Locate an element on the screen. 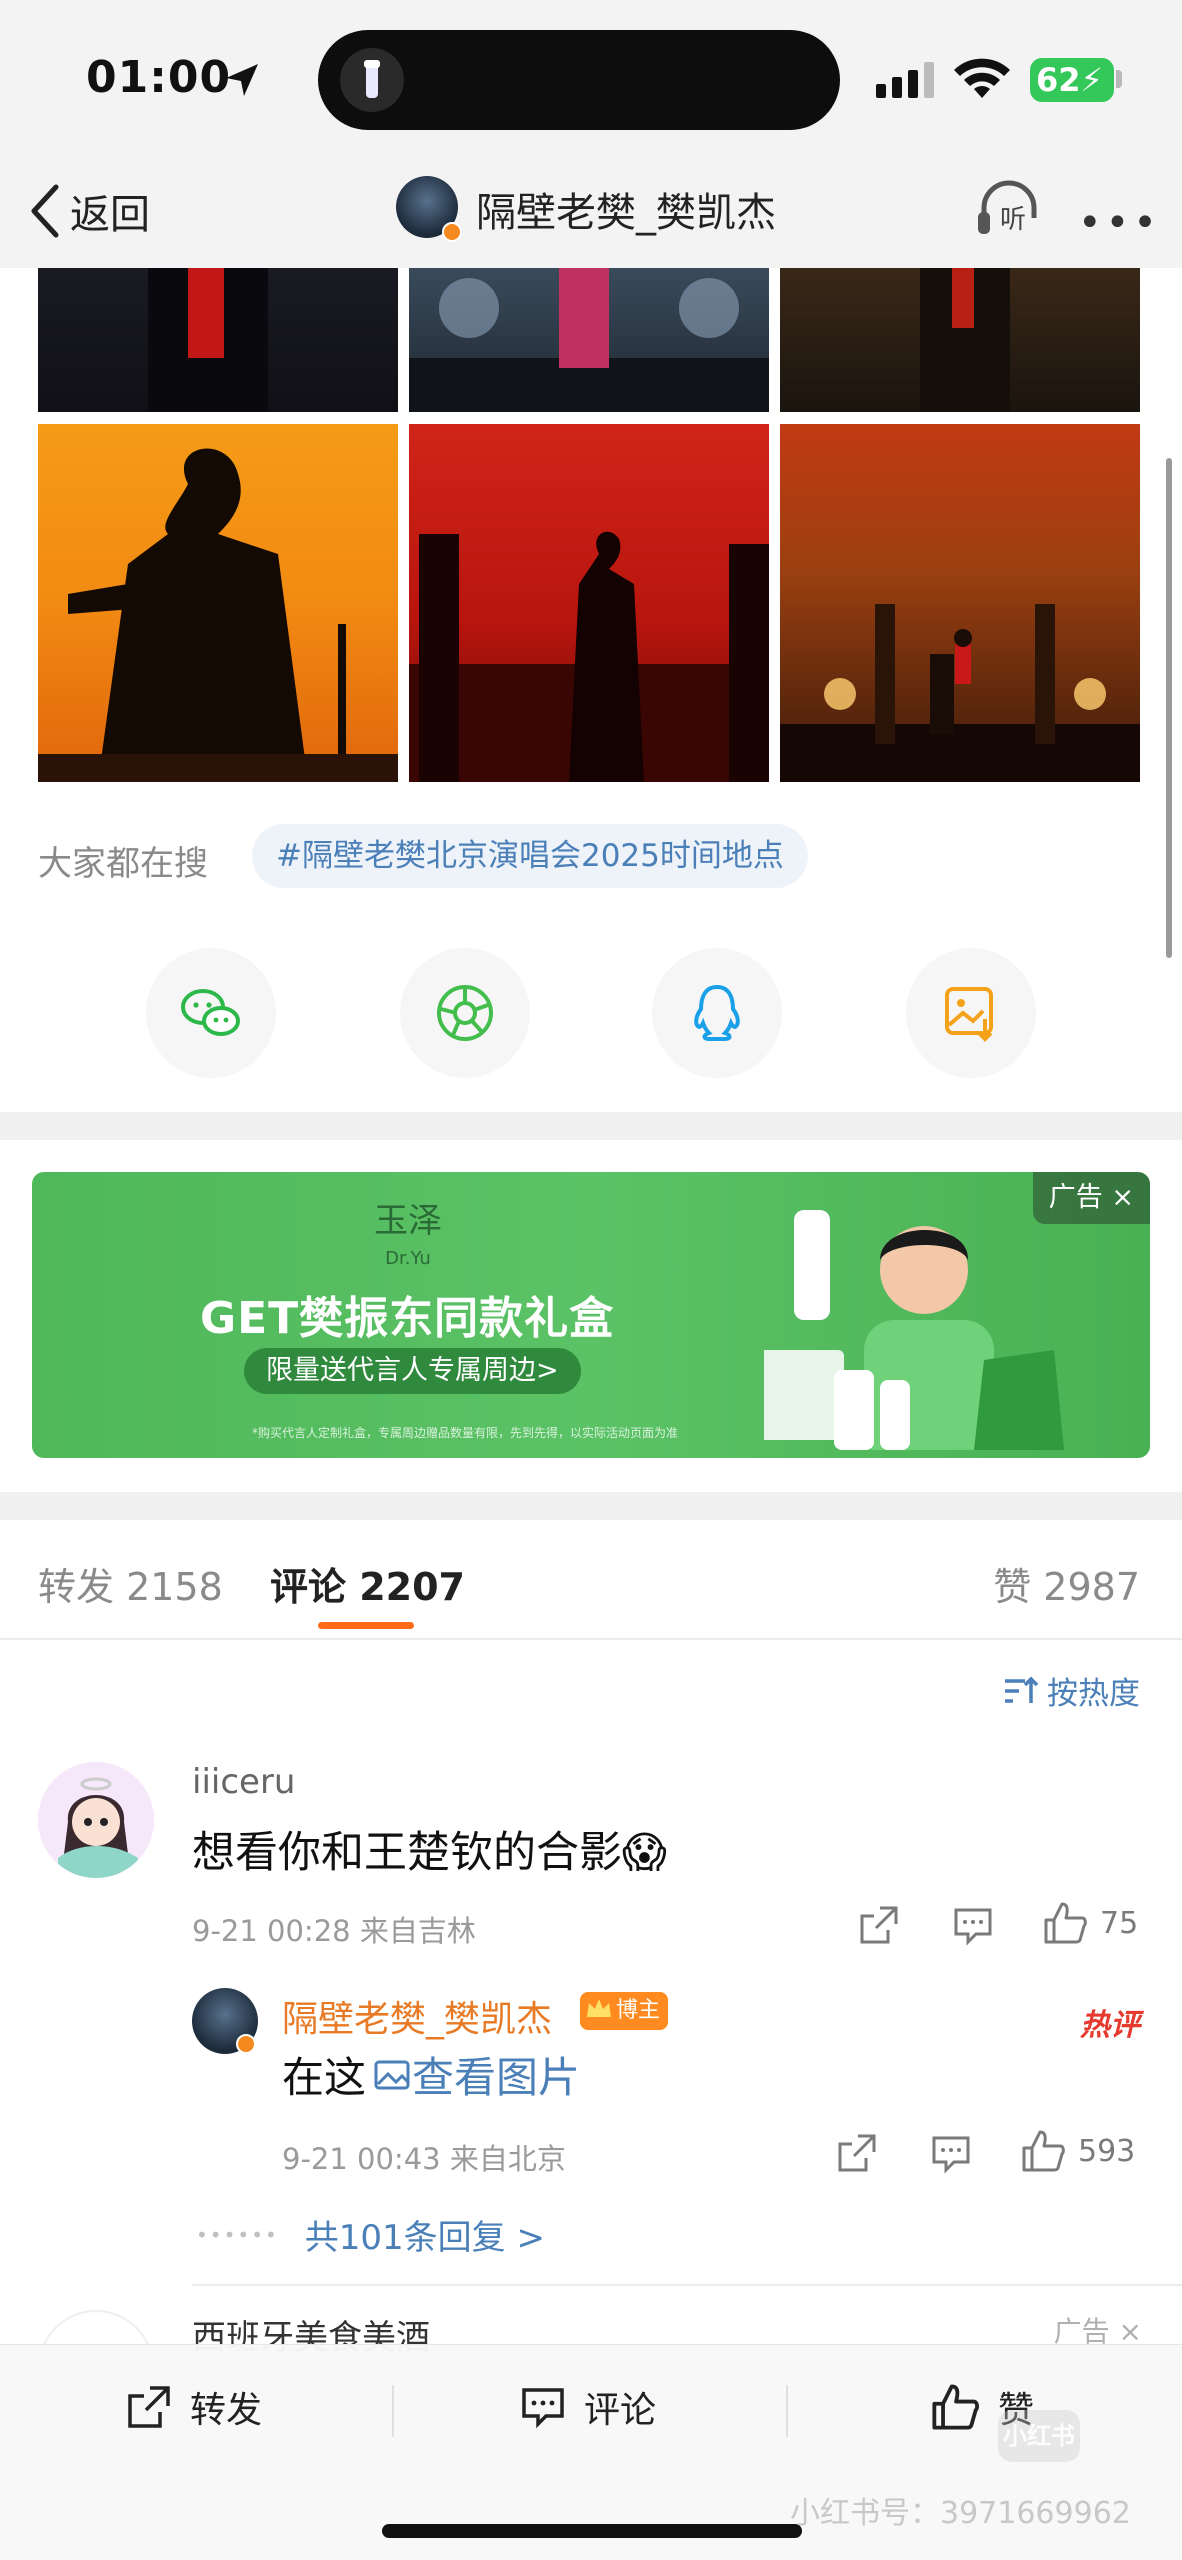  reply-text: 在这 查看图片 is located at coordinates (431, 2074).